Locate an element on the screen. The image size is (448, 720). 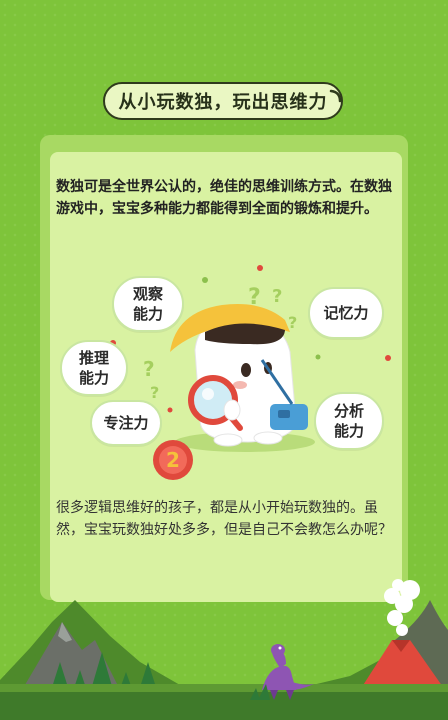
ability-observe-label: 观察 能力 is located at coordinates (147, 304).